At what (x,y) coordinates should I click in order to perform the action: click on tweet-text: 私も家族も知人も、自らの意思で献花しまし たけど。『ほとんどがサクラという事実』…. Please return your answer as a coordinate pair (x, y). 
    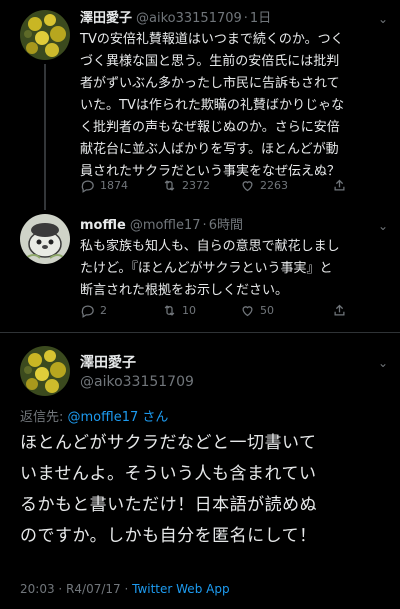
    Looking at the image, I should click on (230, 269).